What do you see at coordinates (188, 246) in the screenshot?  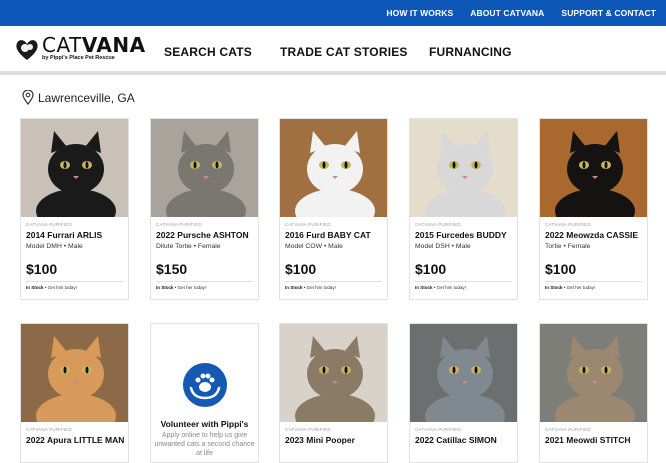 I see `cat-model: Dilute Tortie • Female` at bounding box center [188, 246].